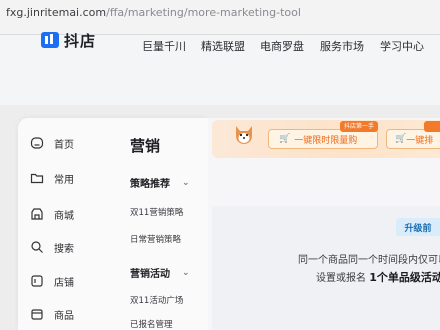 This screenshot has width=440, height=330. I want to click on nav-item-compass: 电商罗盘, so click(282, 46).